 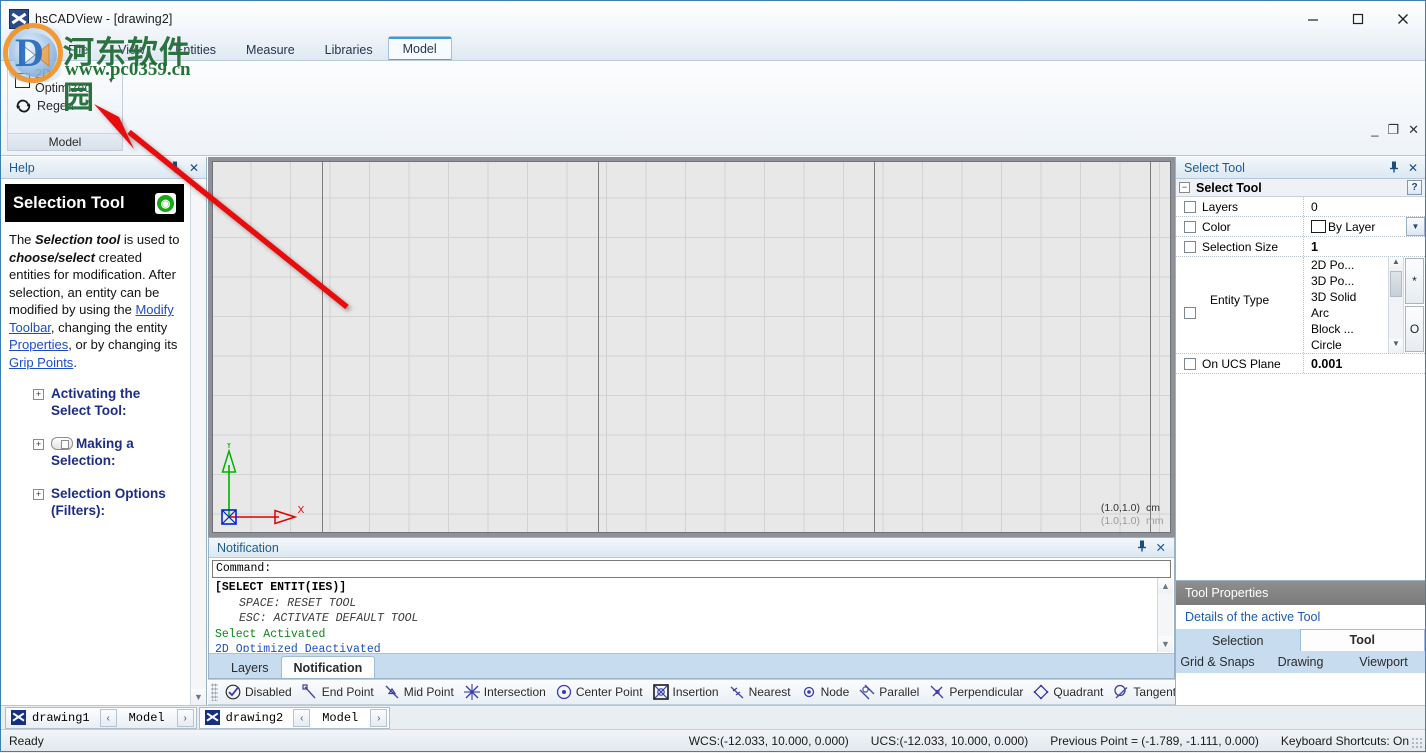 I want to click on entity-type-scrollbar: ▲ ▼, so click(x=1395, y=305).